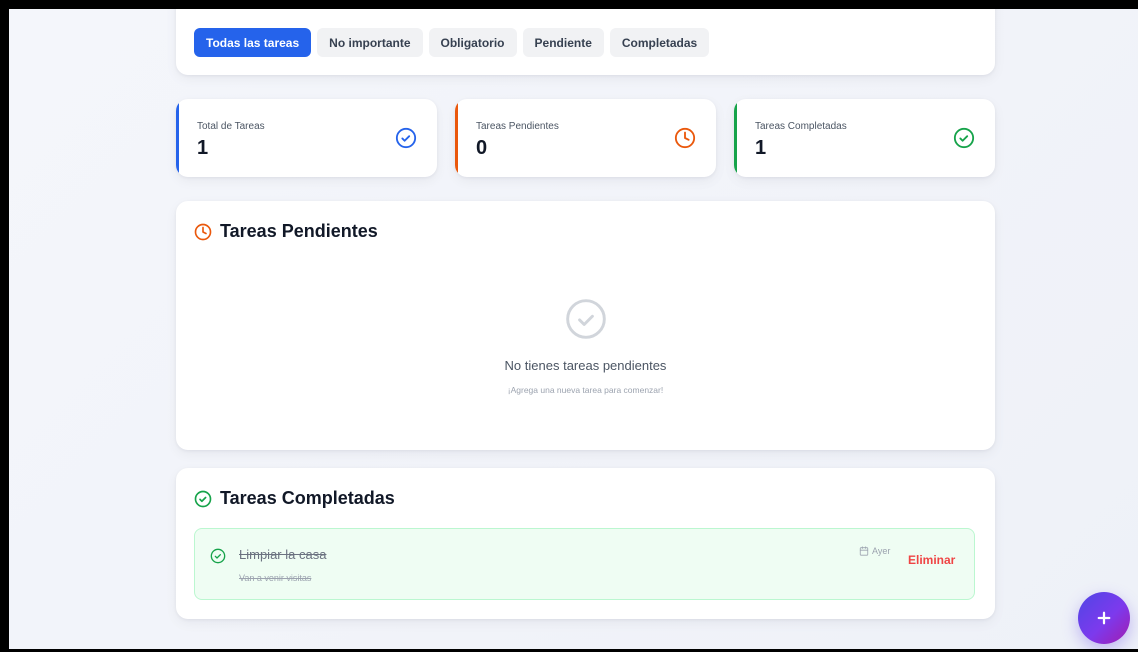  I want to click on empty-check-icon, so click(586, 319).